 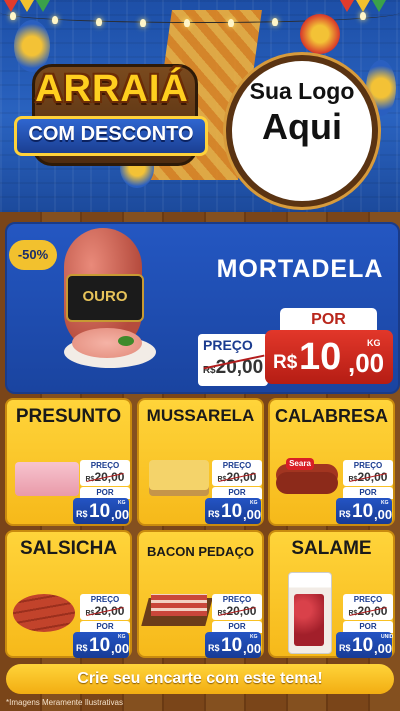 I want to click on product-name: SALSICHA, so click(x=68, y=548).